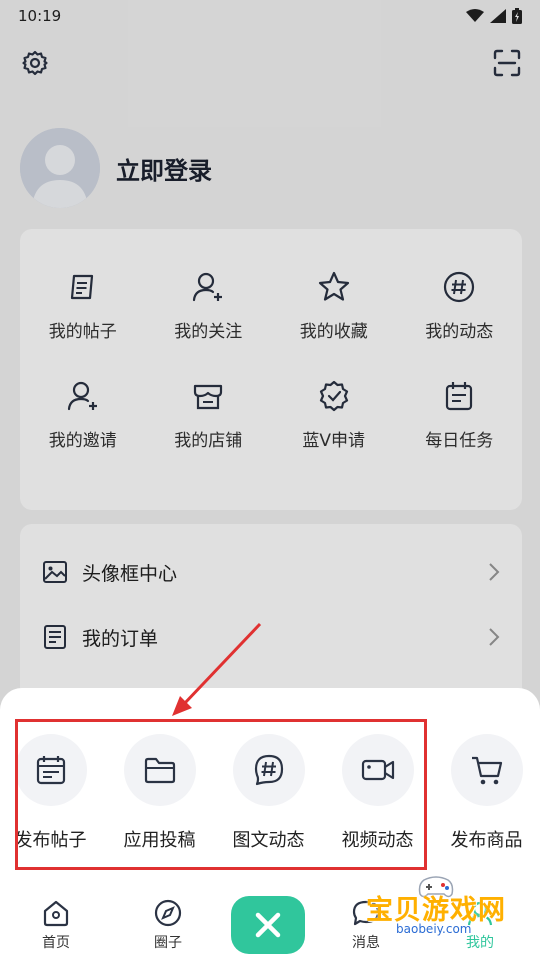  I want to click on action-publish-product: 发布商品, so click(486, 793).